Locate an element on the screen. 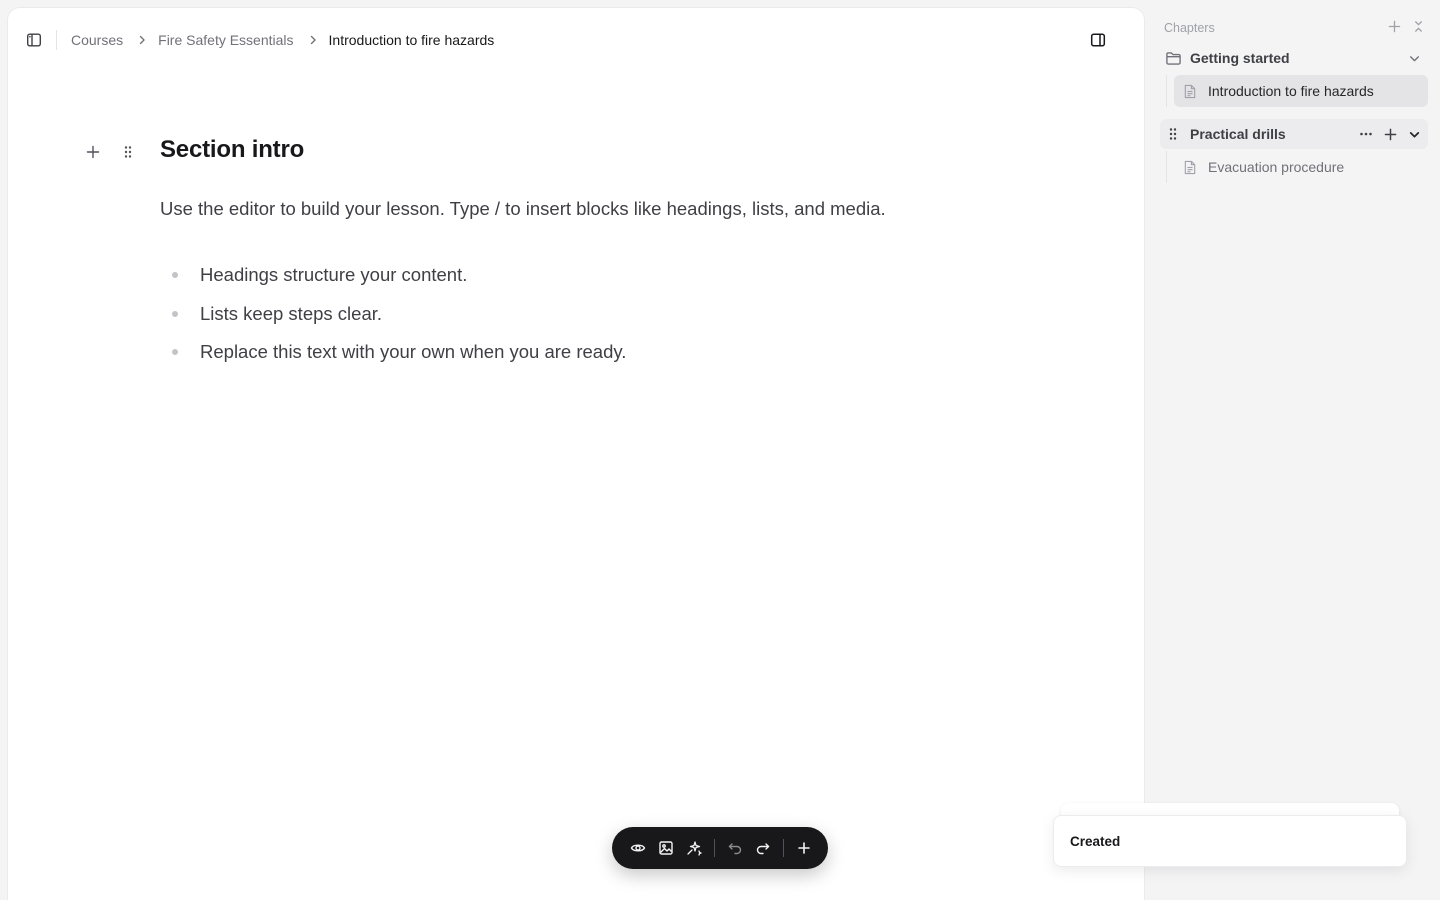 The height and width of the screenshot is (900, 1440). section-heading: Section intro is located at coordinates (232, 150).